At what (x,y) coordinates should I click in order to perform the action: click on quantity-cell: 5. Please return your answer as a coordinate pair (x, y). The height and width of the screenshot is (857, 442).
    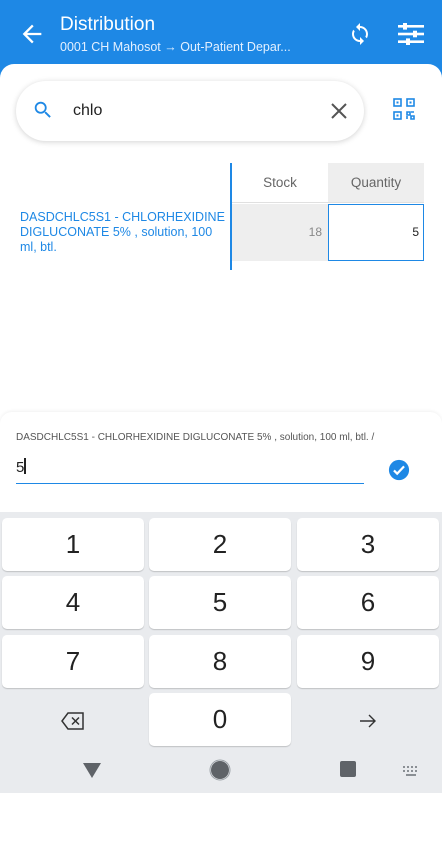
    Looking at the image, I should click on (376, 232).